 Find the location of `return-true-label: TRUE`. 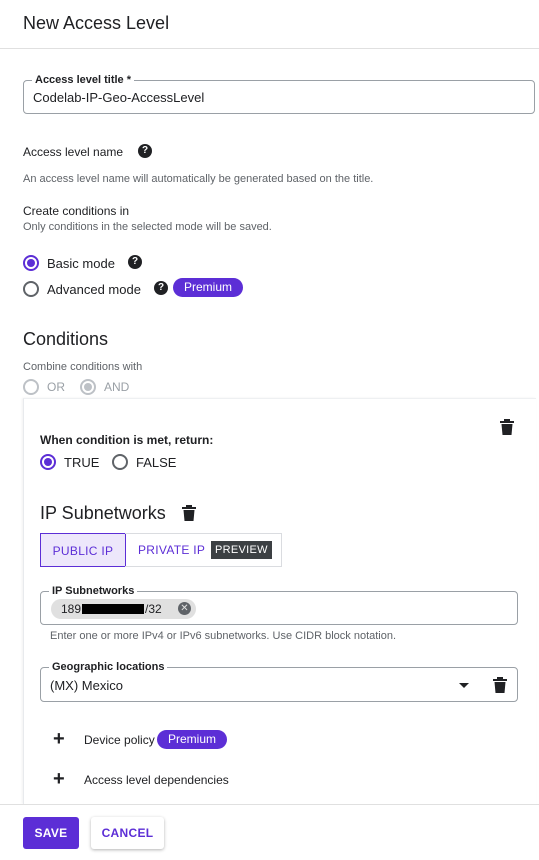

return-true-label: TRUE is located at coordinates (82, 462).